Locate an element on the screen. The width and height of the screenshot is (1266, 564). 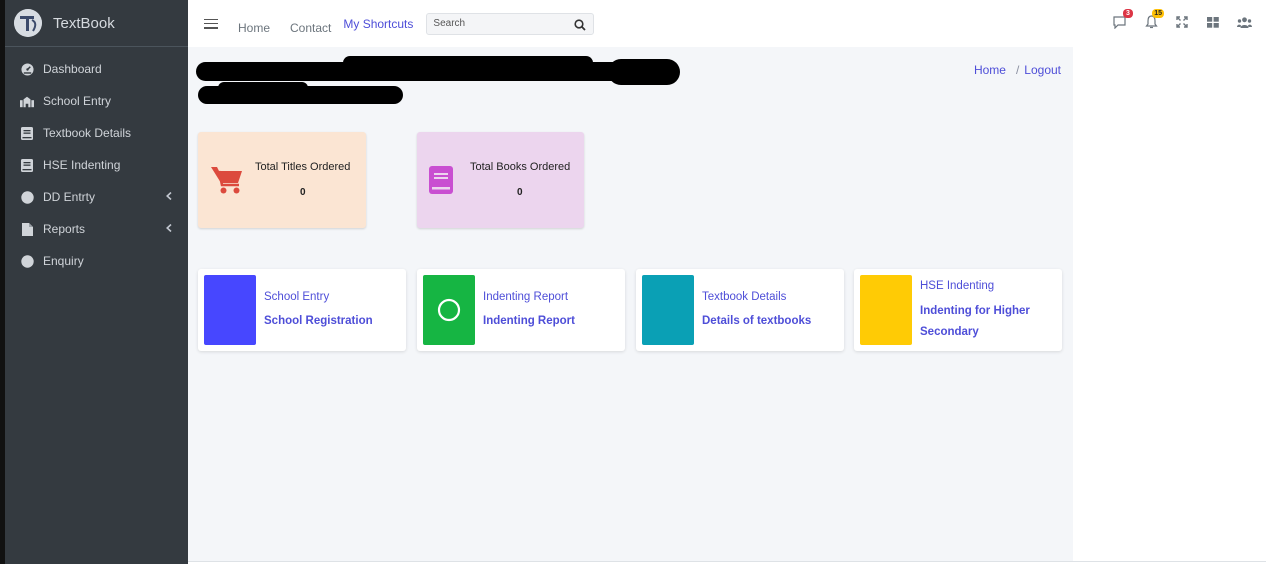
stat-total-books: Total Books Ordered 0 is located at coordinates (500, 180).